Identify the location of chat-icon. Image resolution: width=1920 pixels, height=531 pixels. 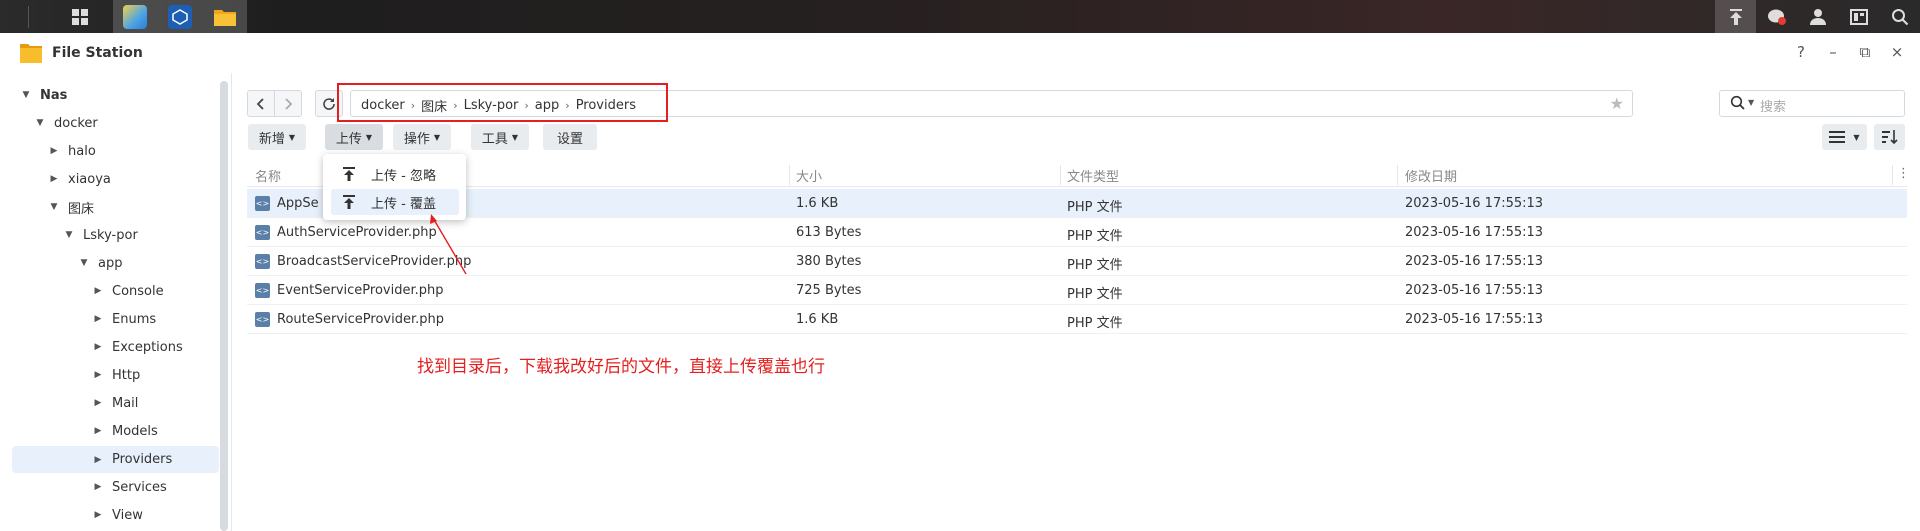
(1776, 16).